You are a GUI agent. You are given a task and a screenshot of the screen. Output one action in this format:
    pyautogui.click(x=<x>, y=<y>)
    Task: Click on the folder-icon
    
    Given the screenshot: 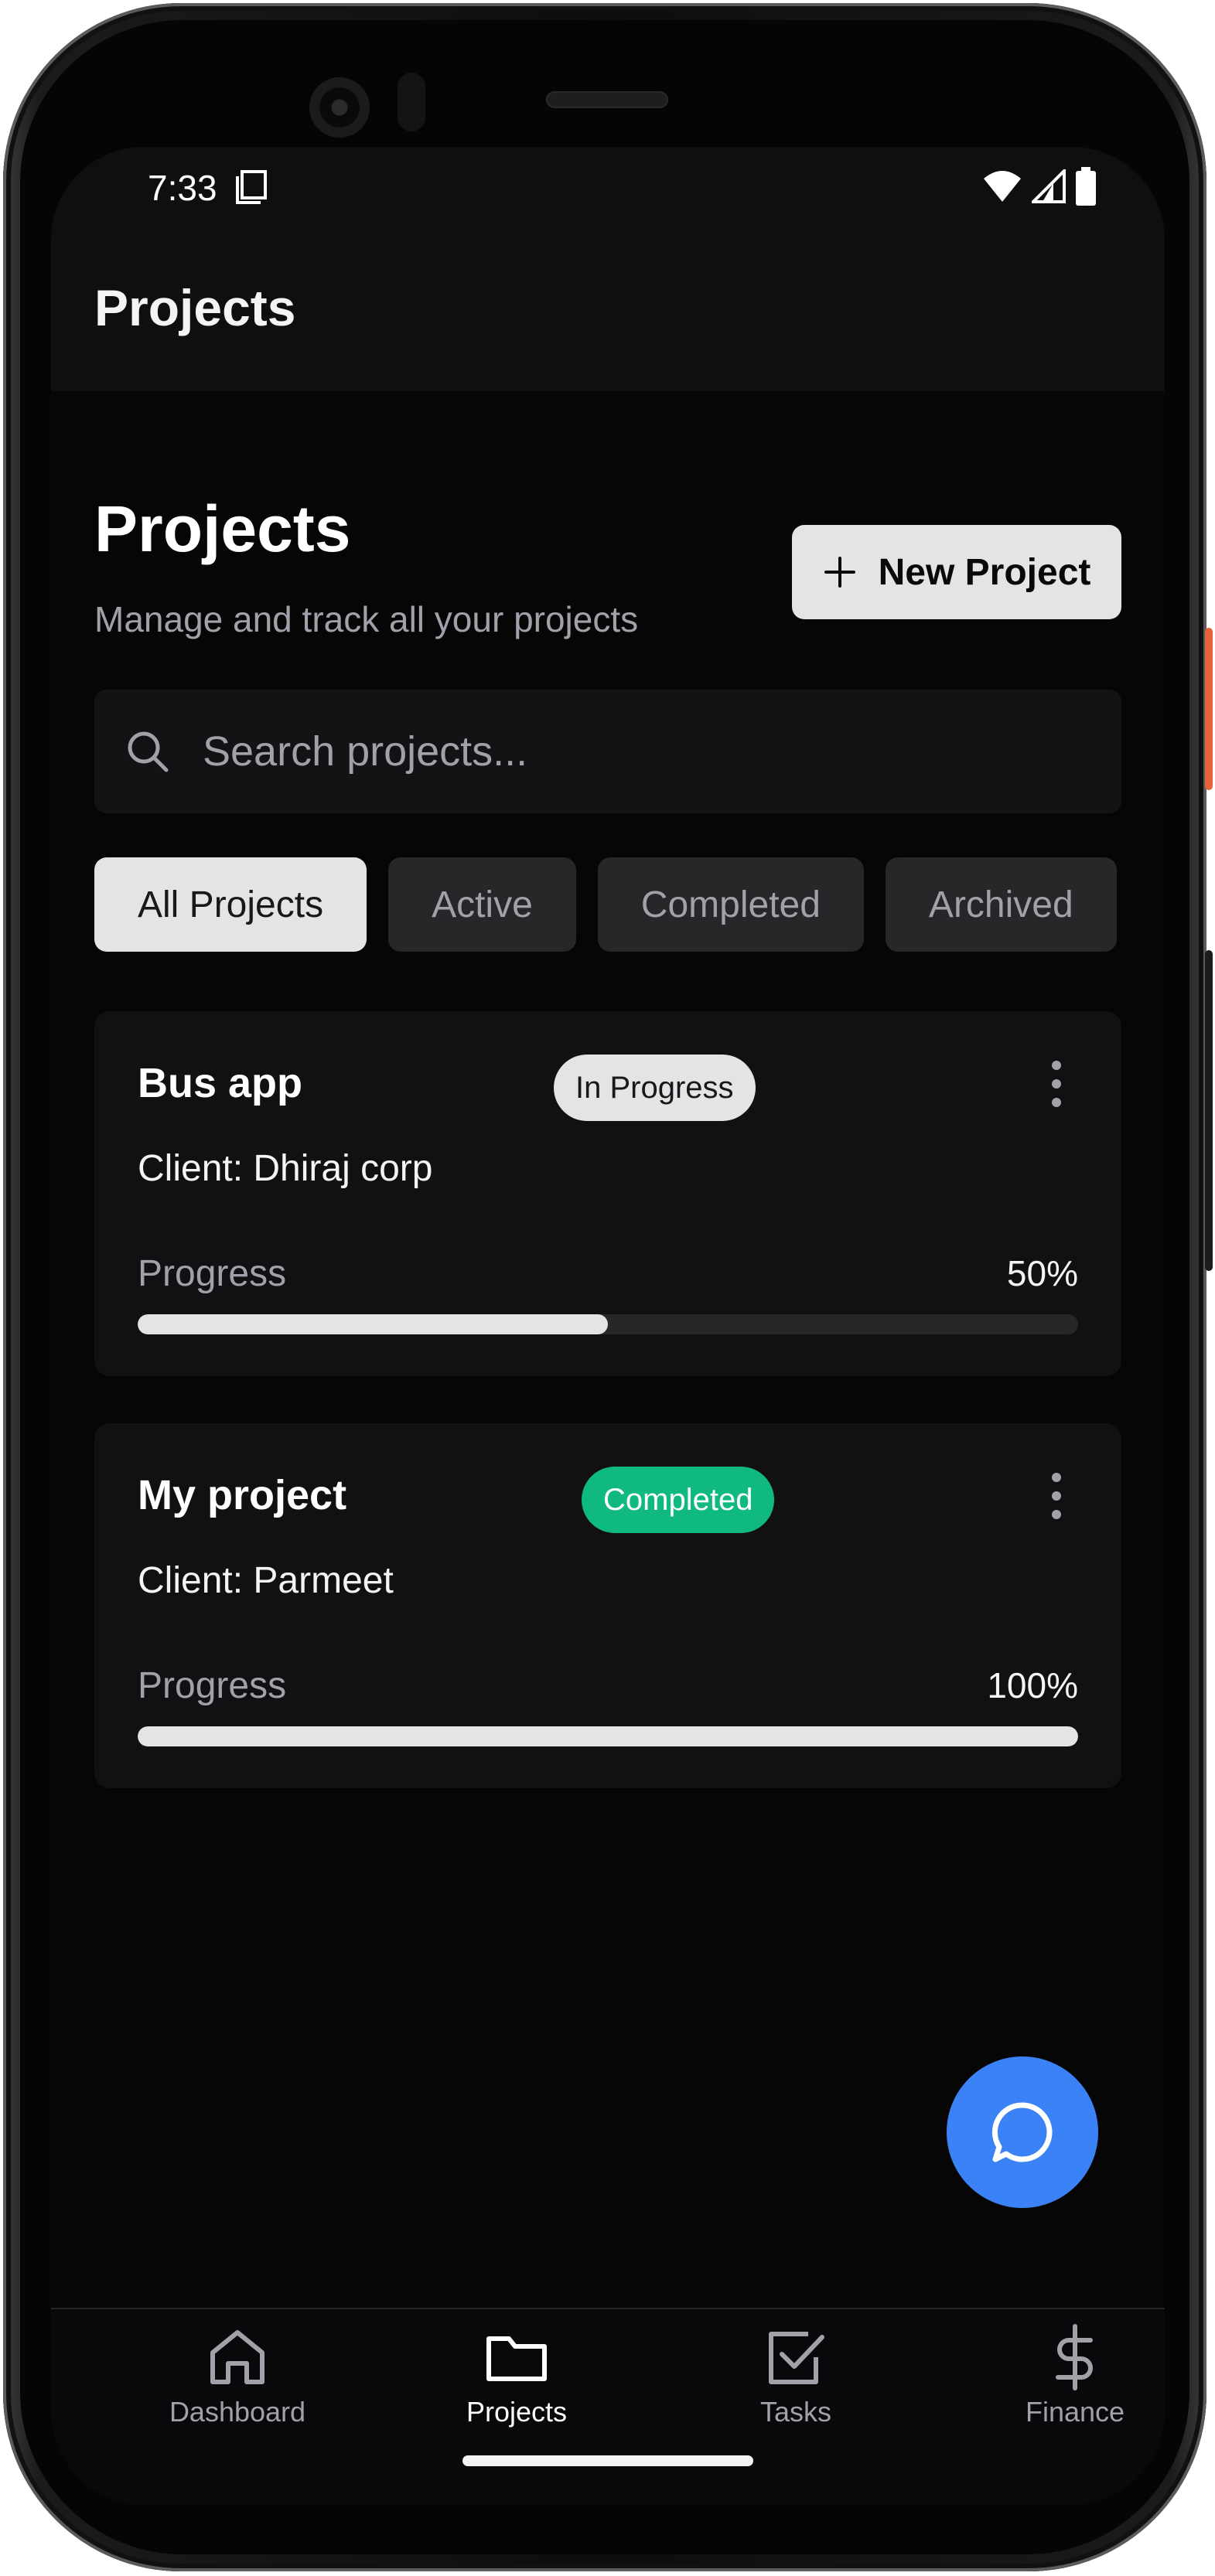 What is the action you would take?
    pyautogui.click(x=516, y=2358)
    